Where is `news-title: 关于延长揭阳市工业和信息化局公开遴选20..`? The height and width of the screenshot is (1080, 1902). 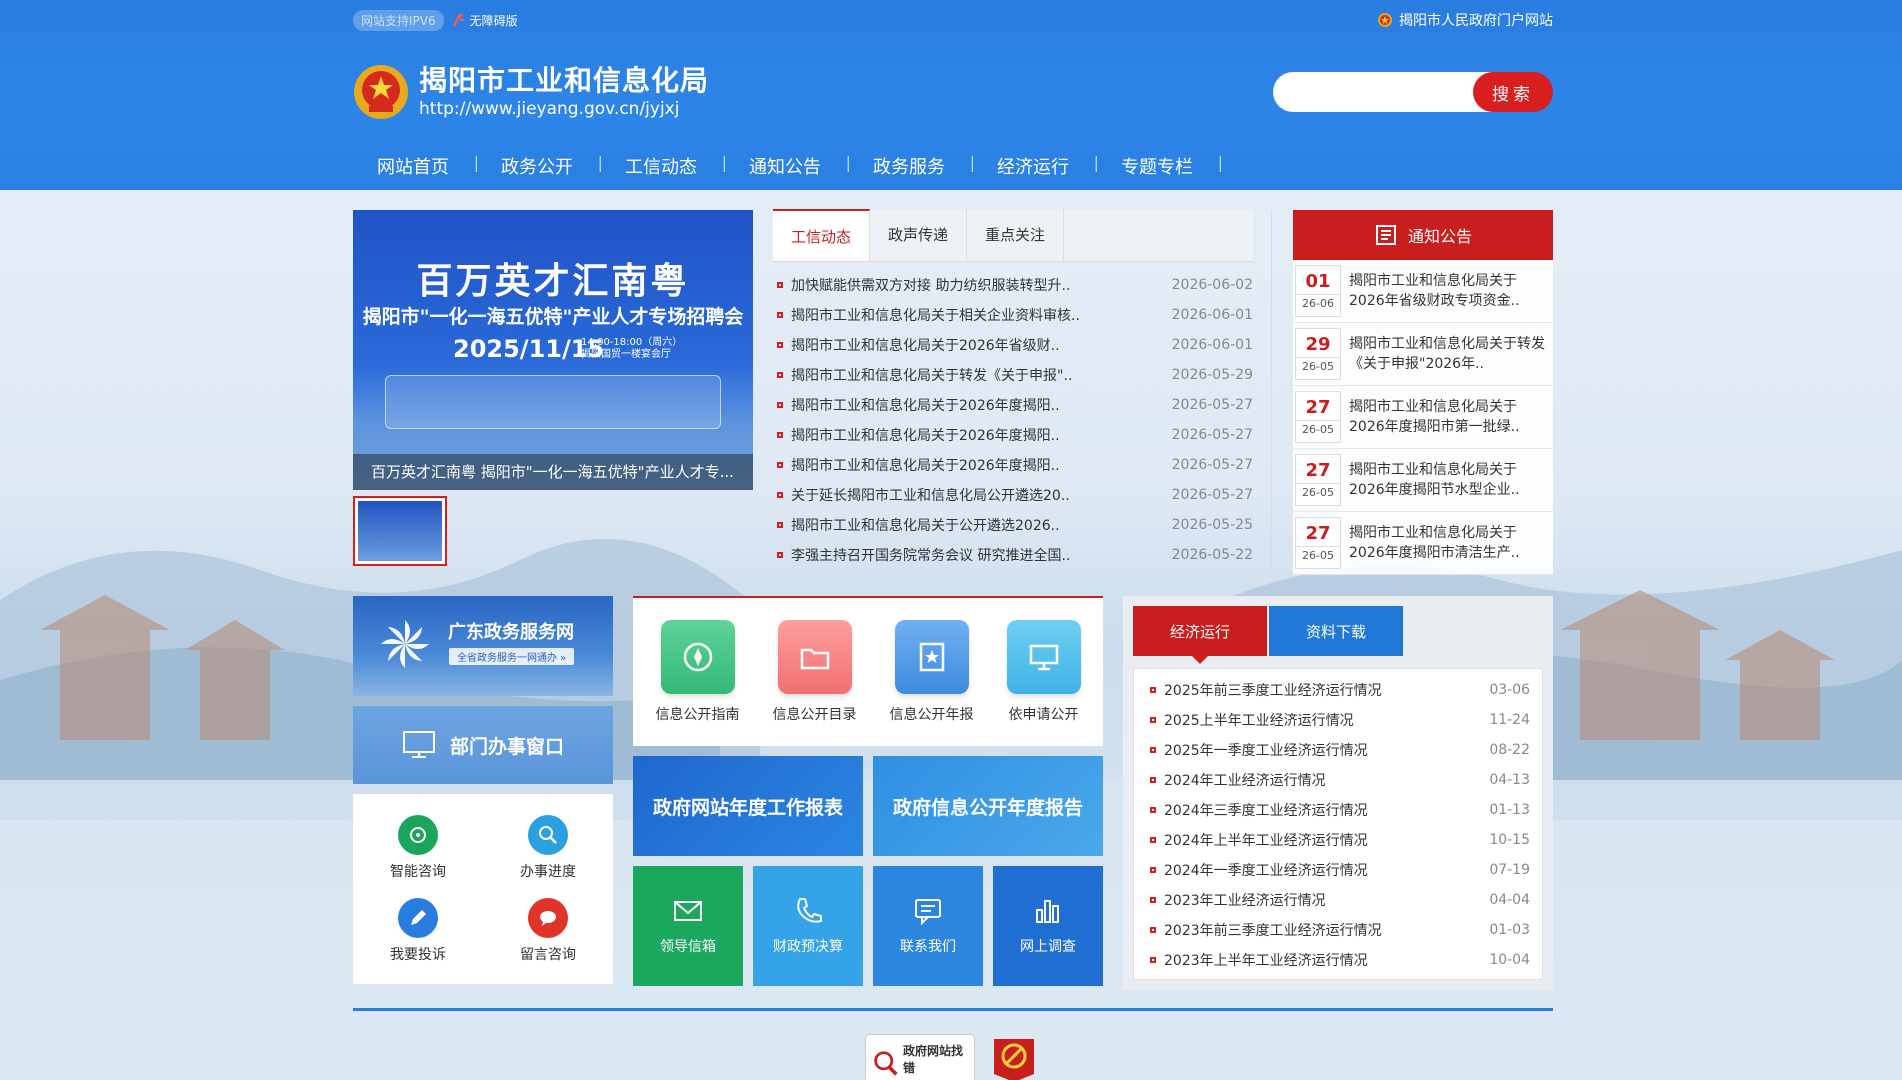
news-title: 关于延长揭阳市工业和信息化局公开遴选20.. is located at coordinates (930, 496).